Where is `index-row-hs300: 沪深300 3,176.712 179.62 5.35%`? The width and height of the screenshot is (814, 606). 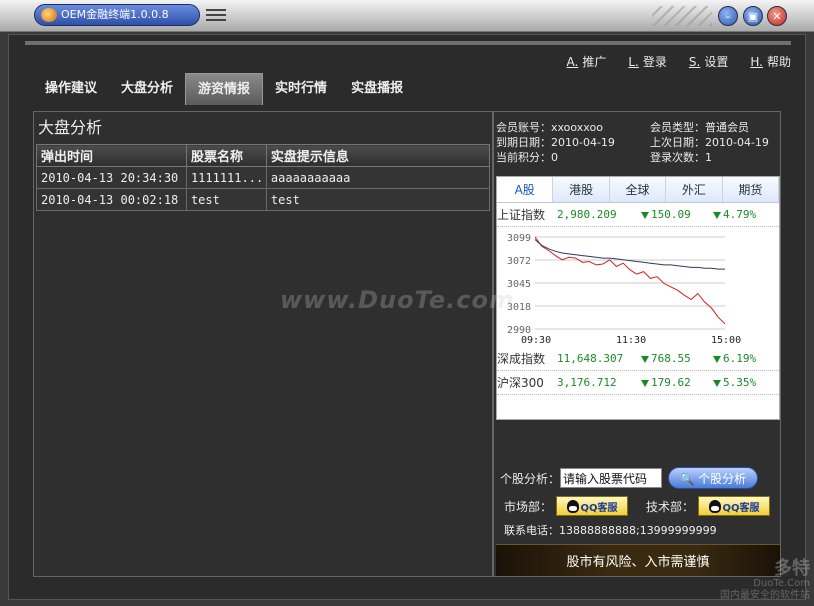 index-row-hs300: 沪深300 3,176.712 179.62 5.35% is located at coordinates (638, 383).